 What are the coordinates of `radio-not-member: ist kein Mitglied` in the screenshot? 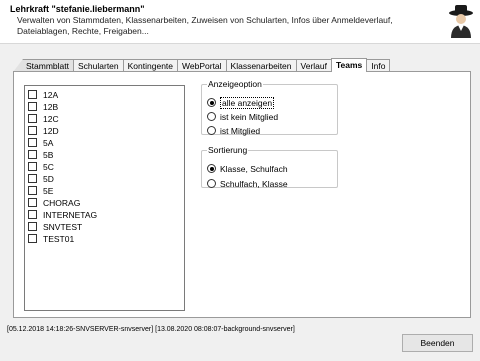 It's located at (242, 116).